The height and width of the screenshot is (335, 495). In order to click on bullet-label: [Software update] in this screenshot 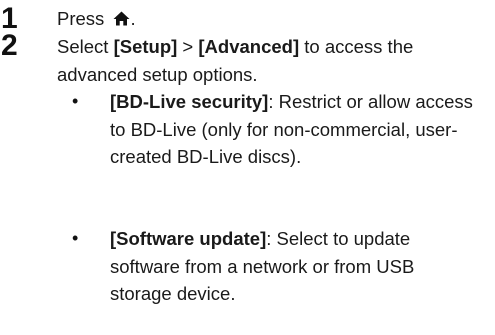, I will do `click(188, 238)`.